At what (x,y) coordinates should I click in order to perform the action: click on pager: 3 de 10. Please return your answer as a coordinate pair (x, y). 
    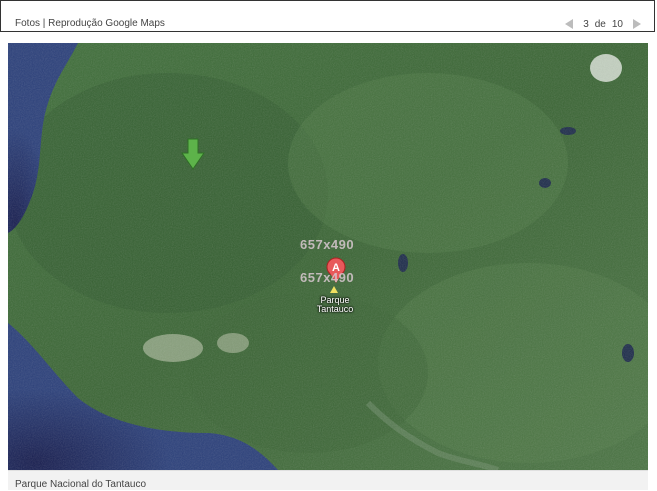
    Looking at the image, I should click on (603, 24).